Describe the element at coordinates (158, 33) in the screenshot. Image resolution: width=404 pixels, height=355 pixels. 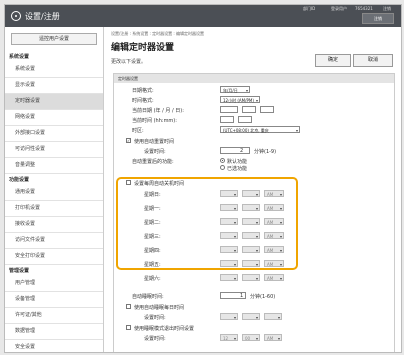
I see `breadcrumb: 设置/注册 : 系统设置 : 定时器设置 : 编辑定时器设置` at that location.